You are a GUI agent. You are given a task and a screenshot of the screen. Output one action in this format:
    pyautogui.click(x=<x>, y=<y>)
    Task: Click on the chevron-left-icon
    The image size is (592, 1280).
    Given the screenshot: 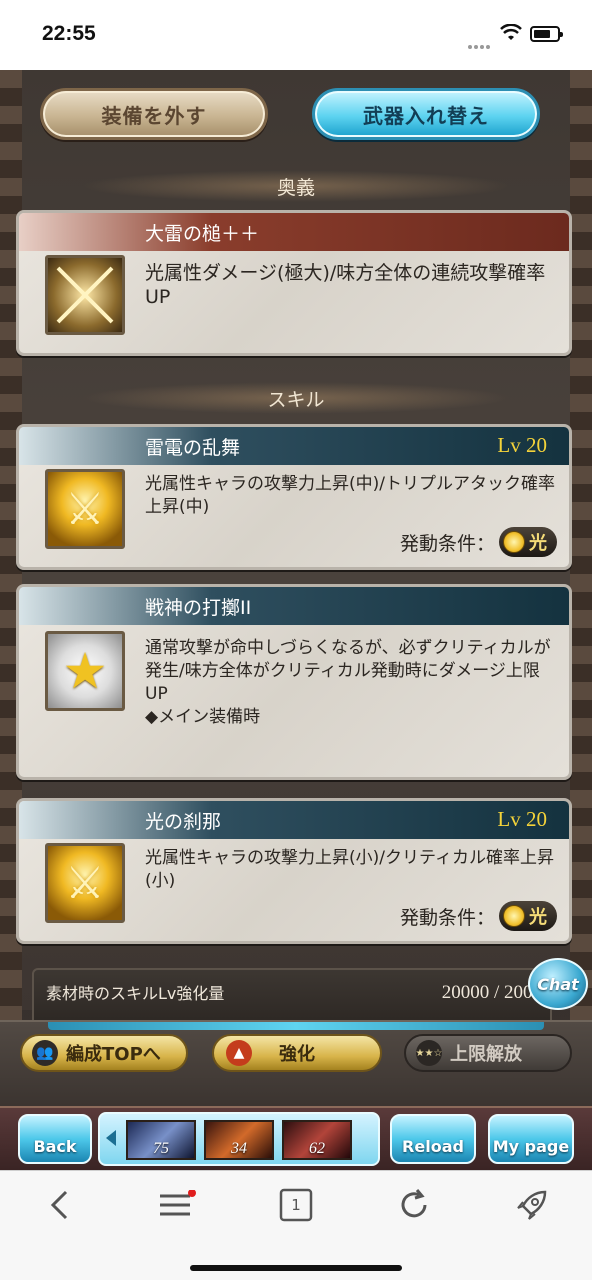 What is the action you would take?
    pyautogui.click(x=111, y=1138)
    